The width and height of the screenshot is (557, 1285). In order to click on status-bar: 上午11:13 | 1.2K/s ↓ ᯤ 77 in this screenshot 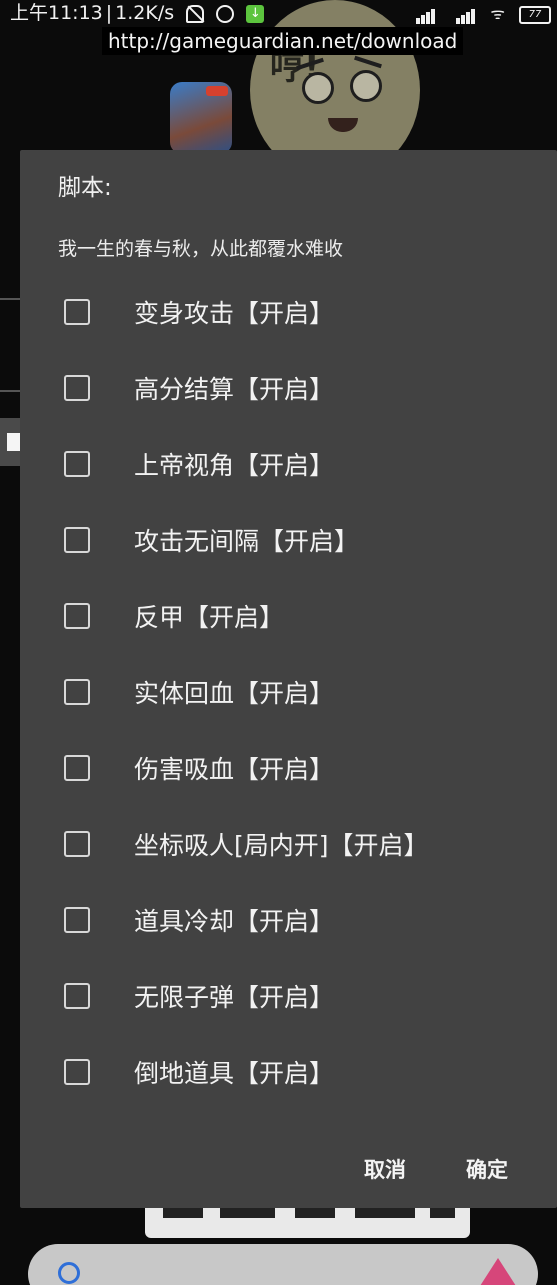, I will do `click(278, 12)`.